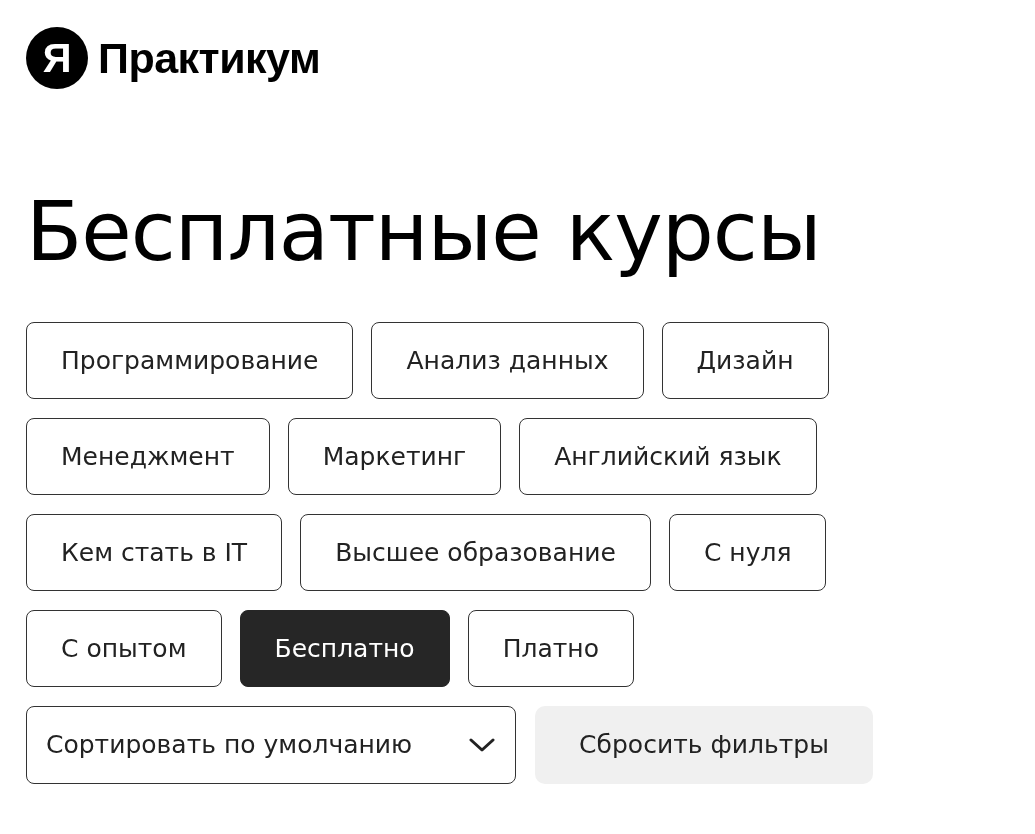 The width and height of the screenshot is (1035, 834). What do you see at coordinates (394, 456) in the screenshot?
I see `filter-chip: Маркетинг` at bounding box center [394, 456].